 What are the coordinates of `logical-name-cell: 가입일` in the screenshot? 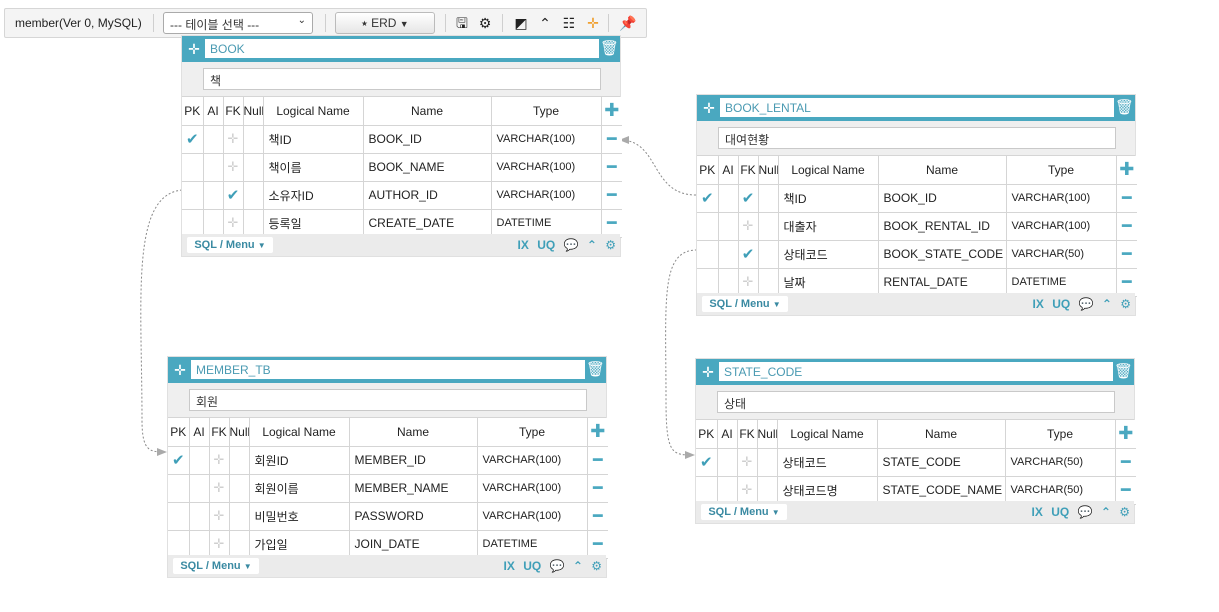 It's located at (299, 544).